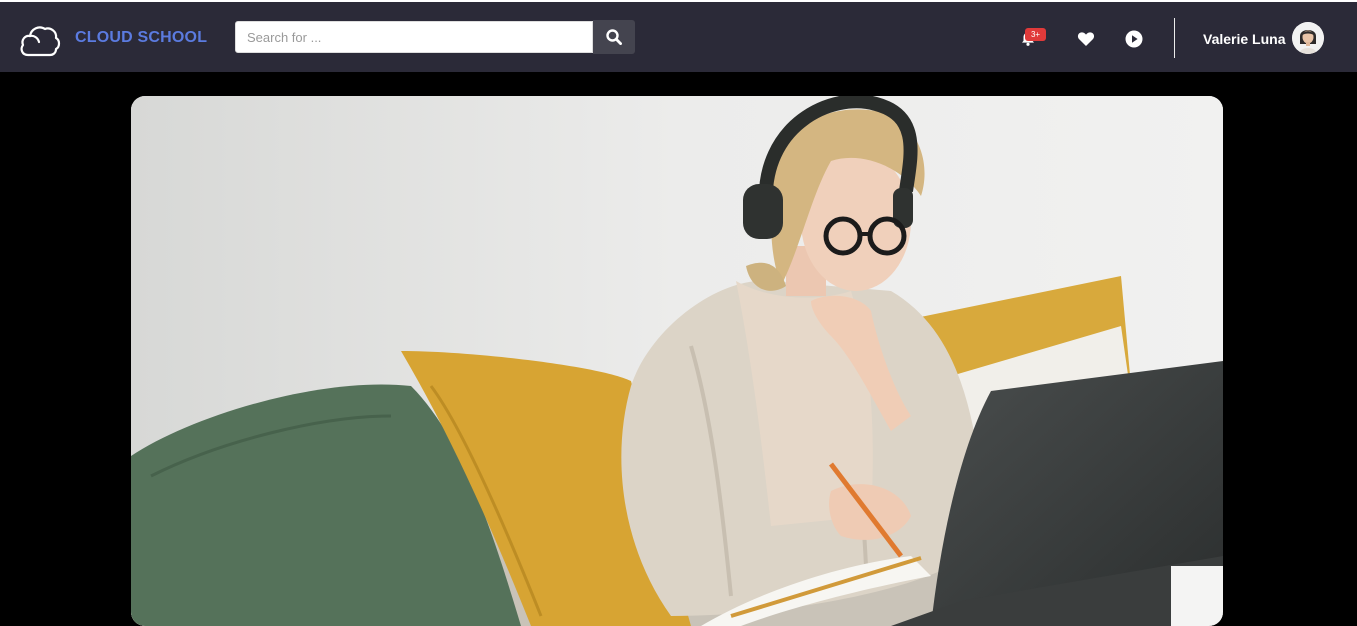 The image size is (1357, 626). I want to click on cloud-logo-icon, so click(40, 40).